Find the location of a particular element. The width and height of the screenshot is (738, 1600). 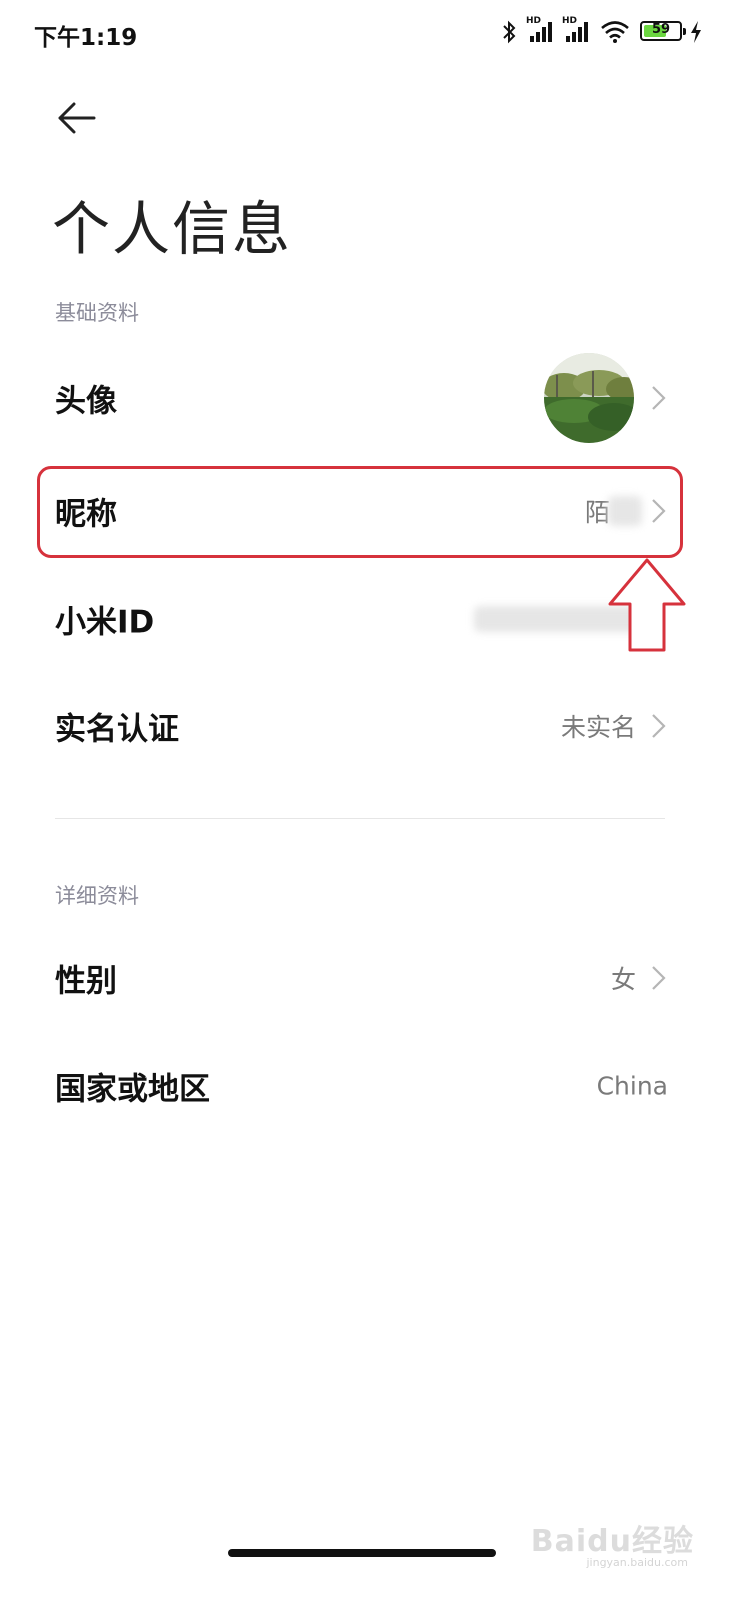

row-value-gender: 女 is located at coordinates (623, 979).